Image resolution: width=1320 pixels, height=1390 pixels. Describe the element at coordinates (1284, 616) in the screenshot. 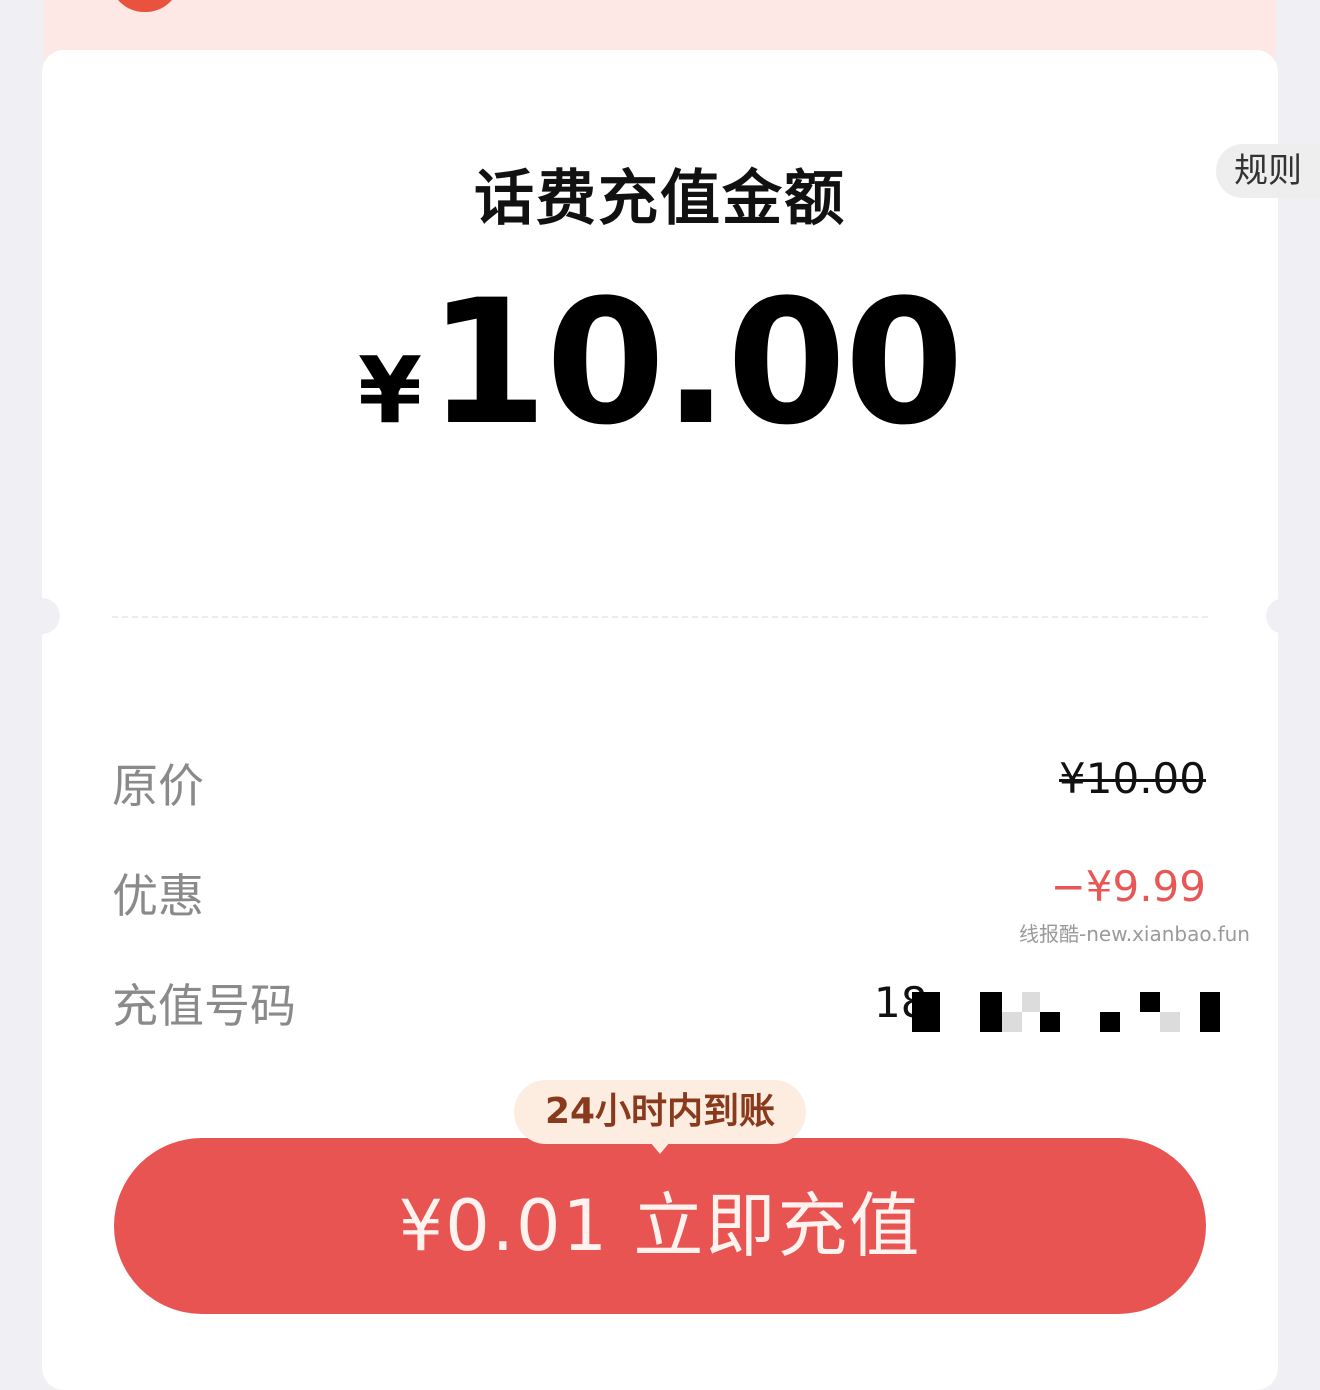

I see `card-notch-right` at that location.